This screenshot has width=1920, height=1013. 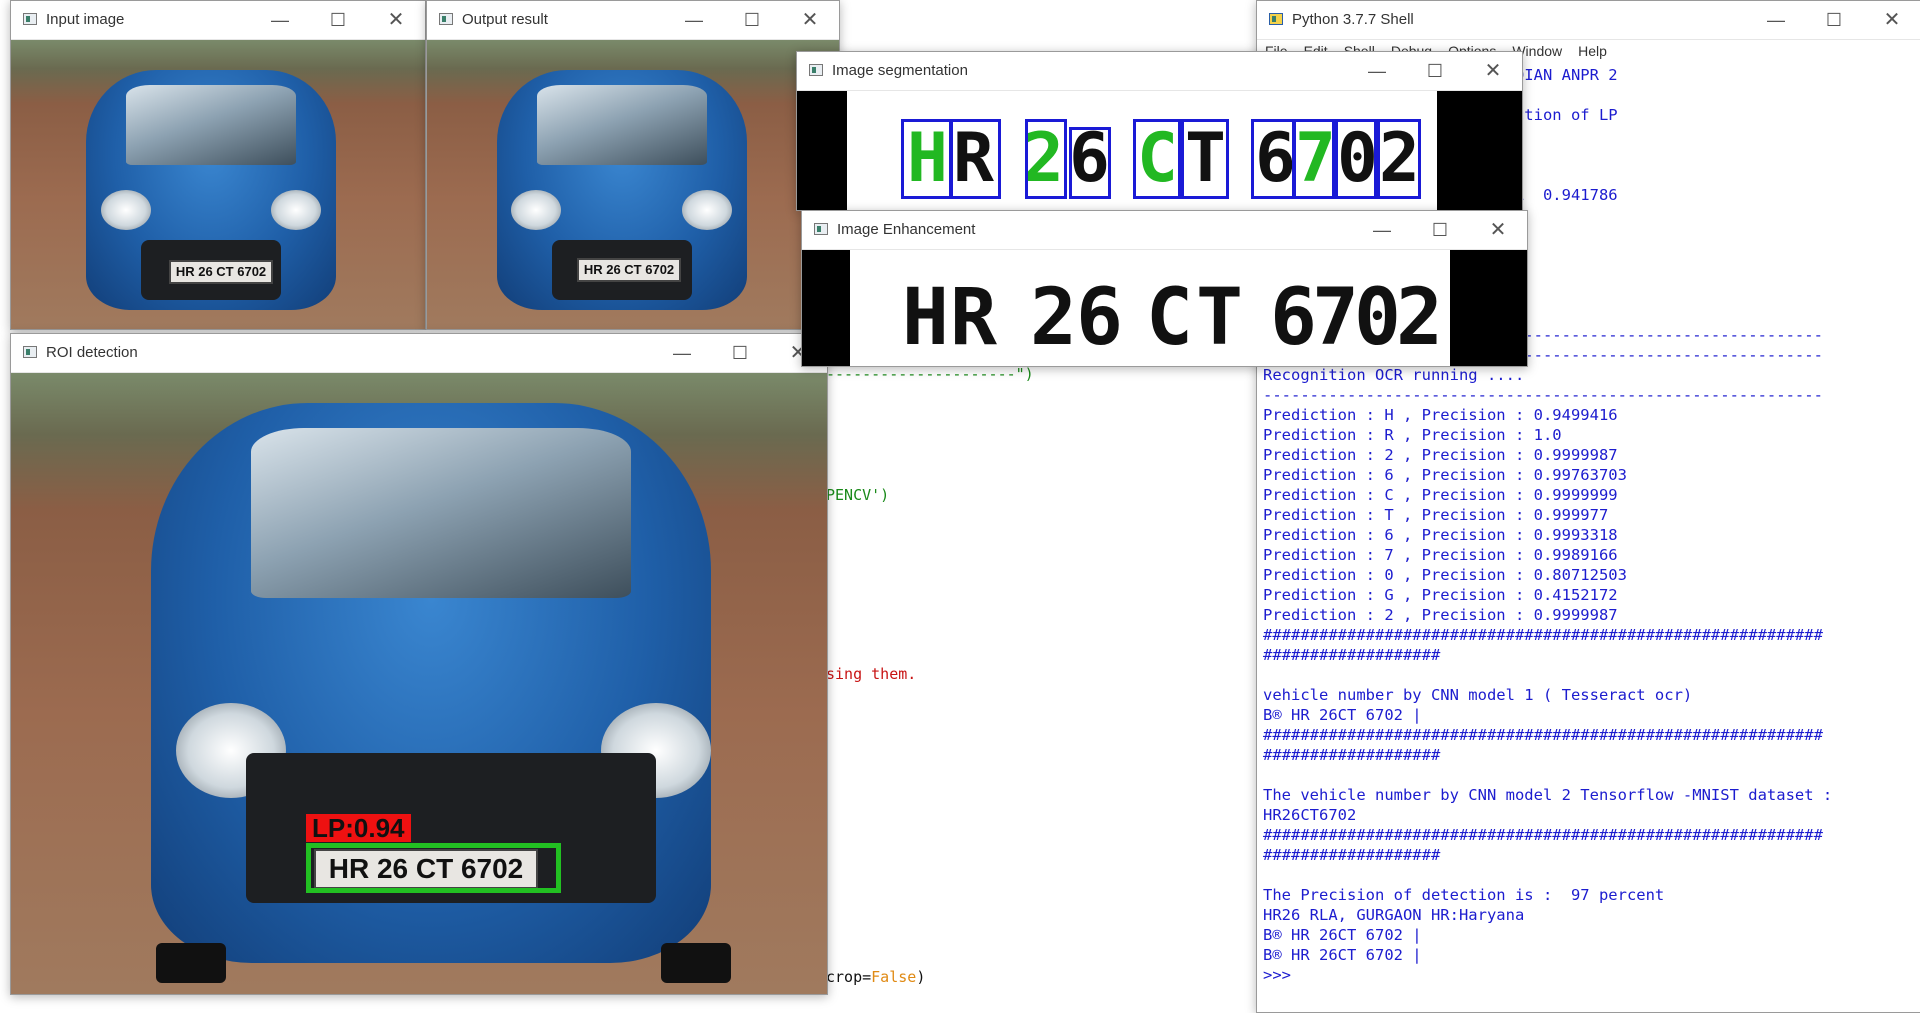 I want to click on title-bar: Python 3.7.7 Shell — ☐ ✕, so click(x=1588, y=20).